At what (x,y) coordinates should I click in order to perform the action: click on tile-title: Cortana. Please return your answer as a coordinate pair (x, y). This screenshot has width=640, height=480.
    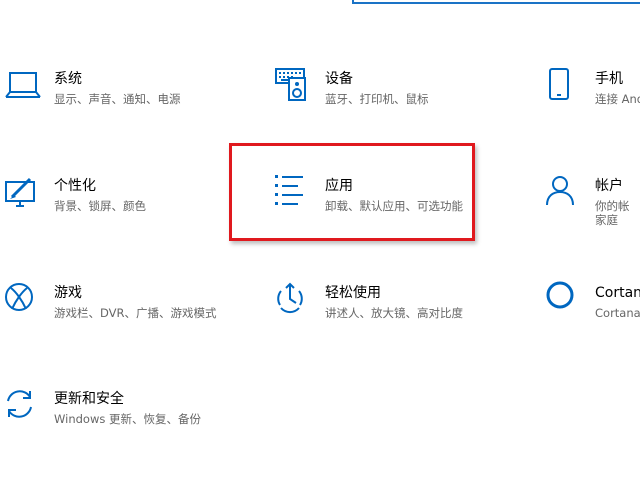
    Looking at the image, I should click on (617, 293).